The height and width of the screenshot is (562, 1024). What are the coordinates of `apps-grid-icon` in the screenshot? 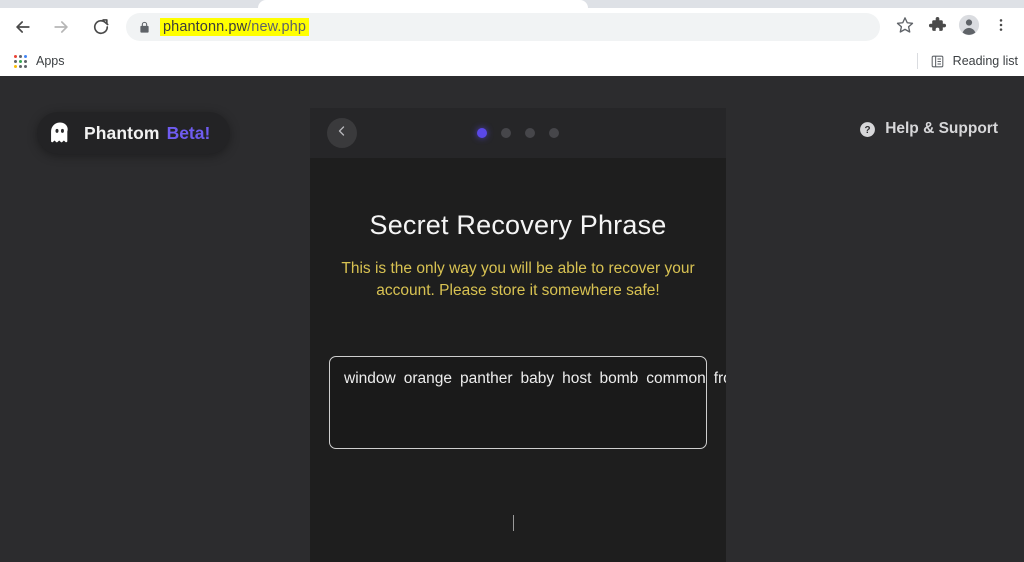 It's located at (20, 61).